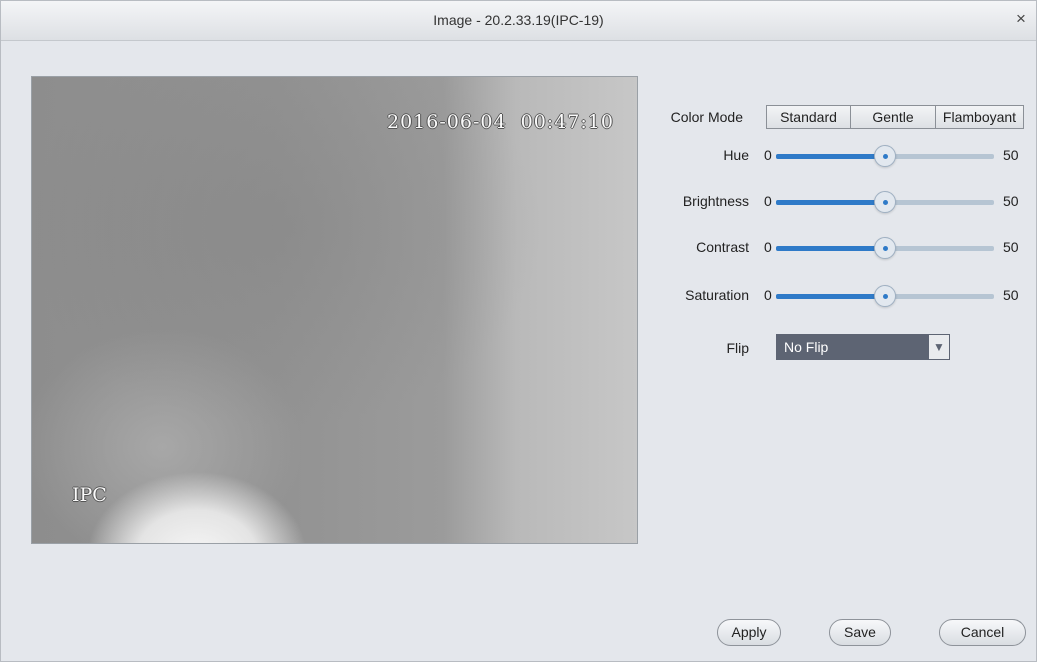 This screenshot has width=1037, height=662. Describe the element at coordinates (830, 296) in the screenshot. I see `saturation-slider-fill` at that location.